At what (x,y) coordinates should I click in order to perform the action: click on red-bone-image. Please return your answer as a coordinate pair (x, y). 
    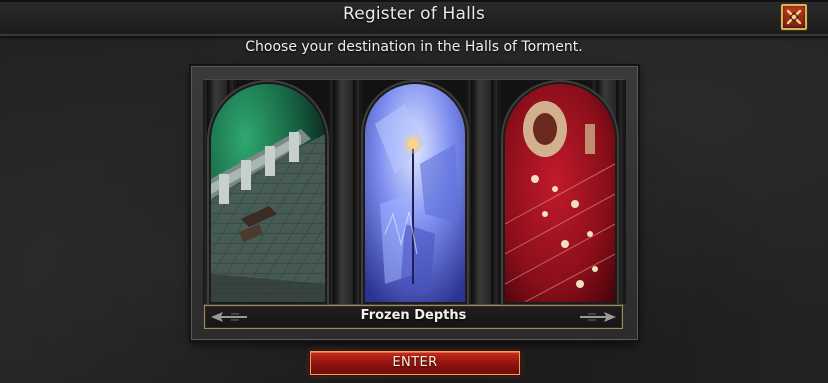
    Looking at the image, I should click on (560, 193).